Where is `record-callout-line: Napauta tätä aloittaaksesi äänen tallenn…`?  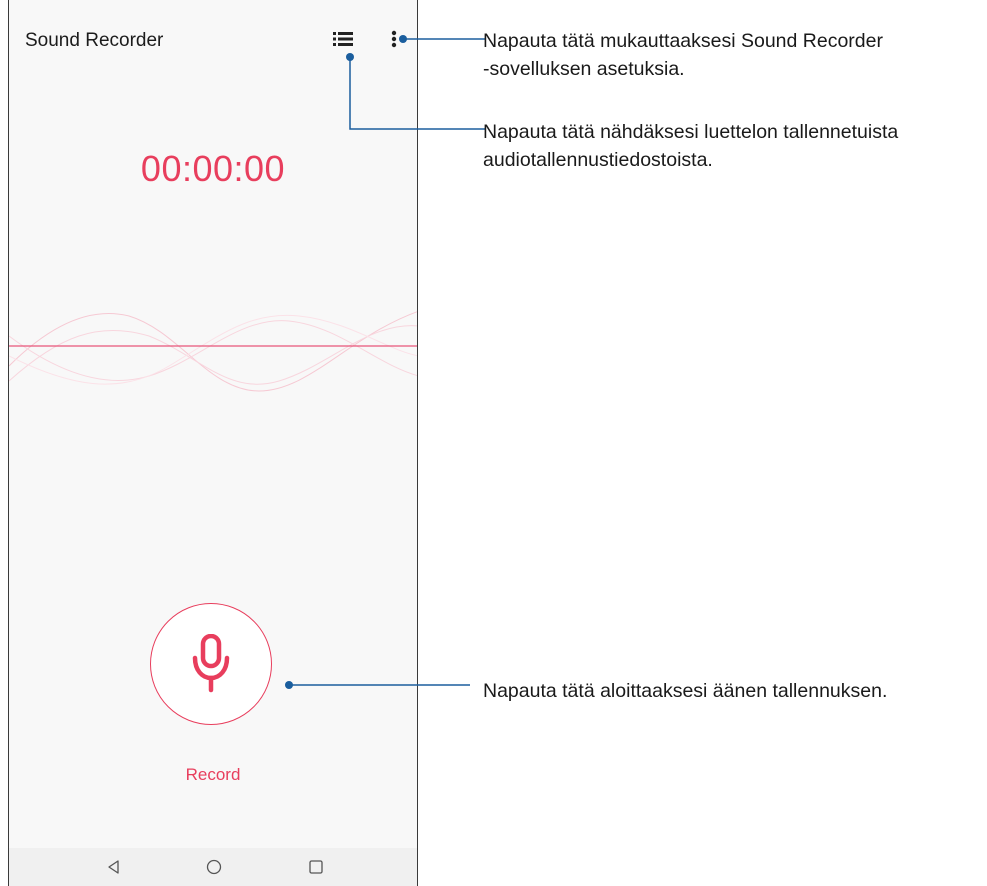 record-callout-line: Napauta tätä aloittaaksesi äänen tallenn… is located at coordinates (685, 691).